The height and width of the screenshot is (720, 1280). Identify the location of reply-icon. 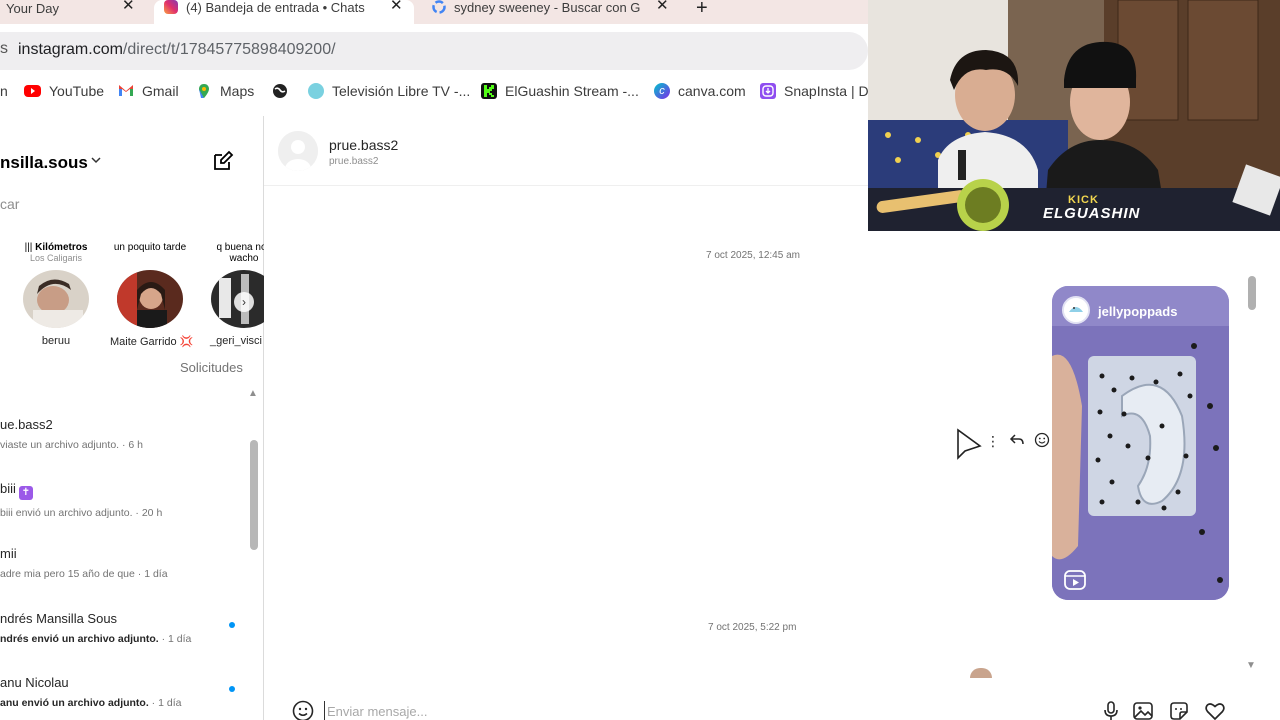
(1017, 441).